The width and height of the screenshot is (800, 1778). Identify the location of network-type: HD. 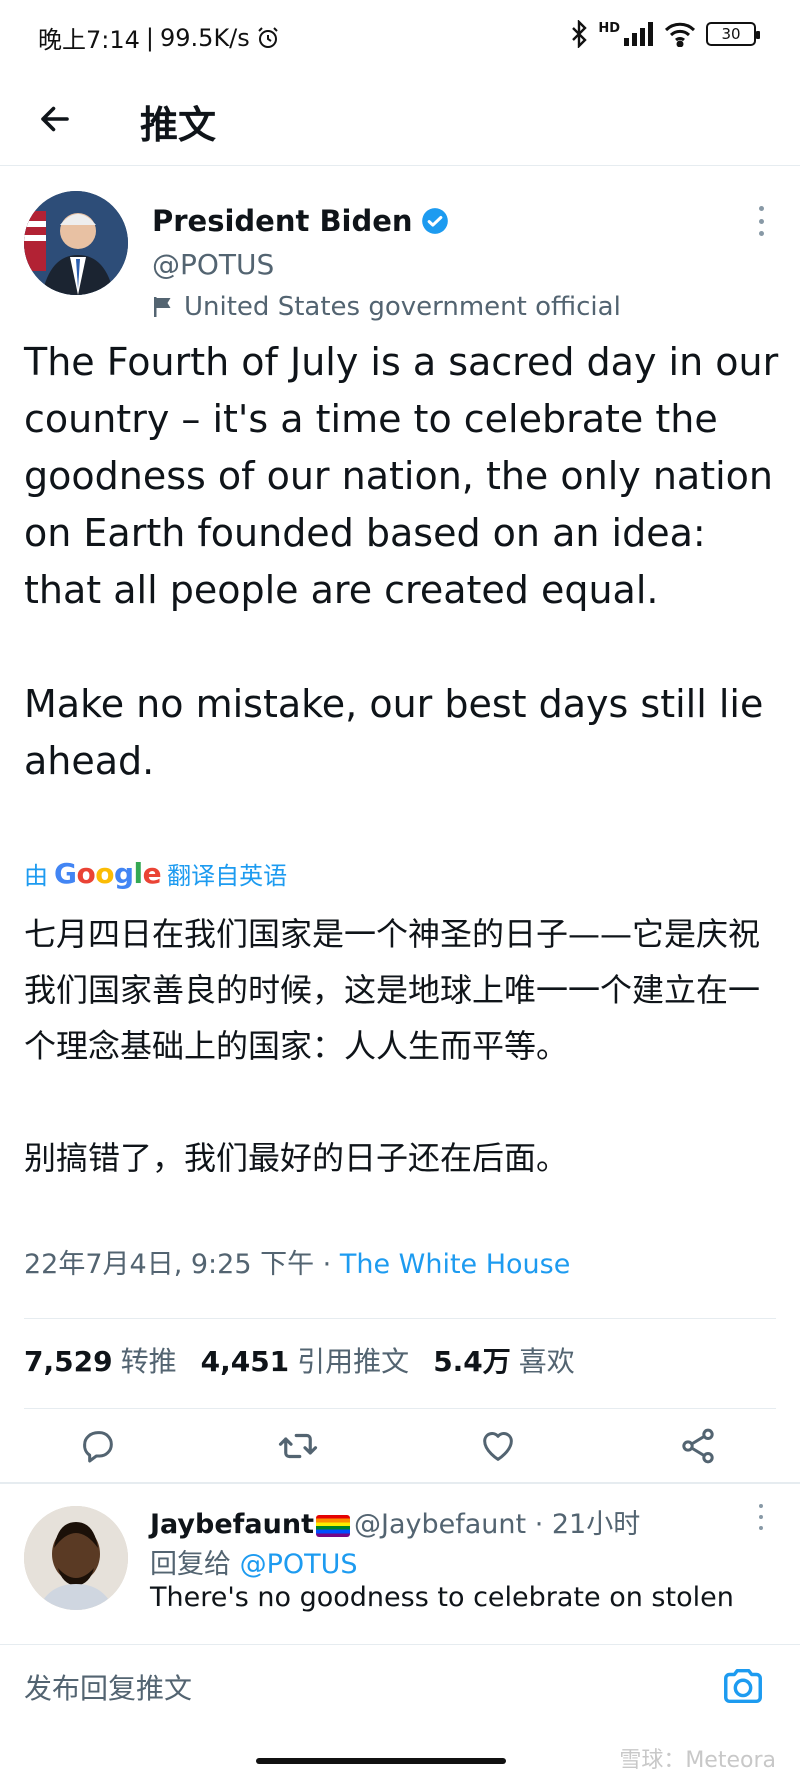
(609, 28).